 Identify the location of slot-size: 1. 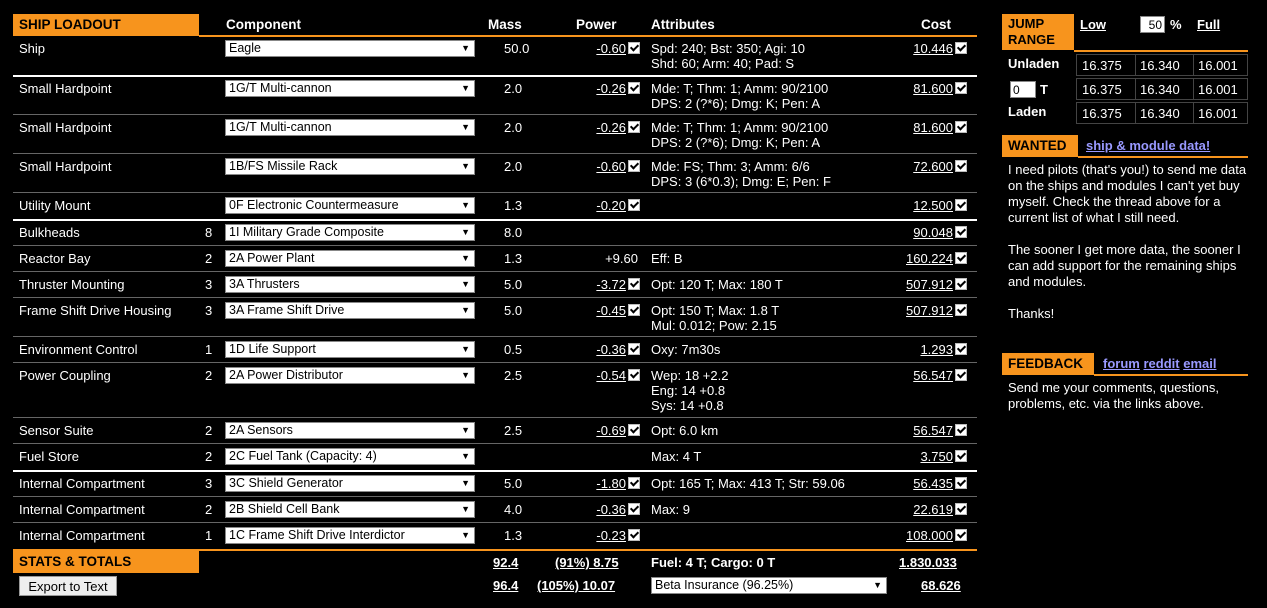
(209, 535).